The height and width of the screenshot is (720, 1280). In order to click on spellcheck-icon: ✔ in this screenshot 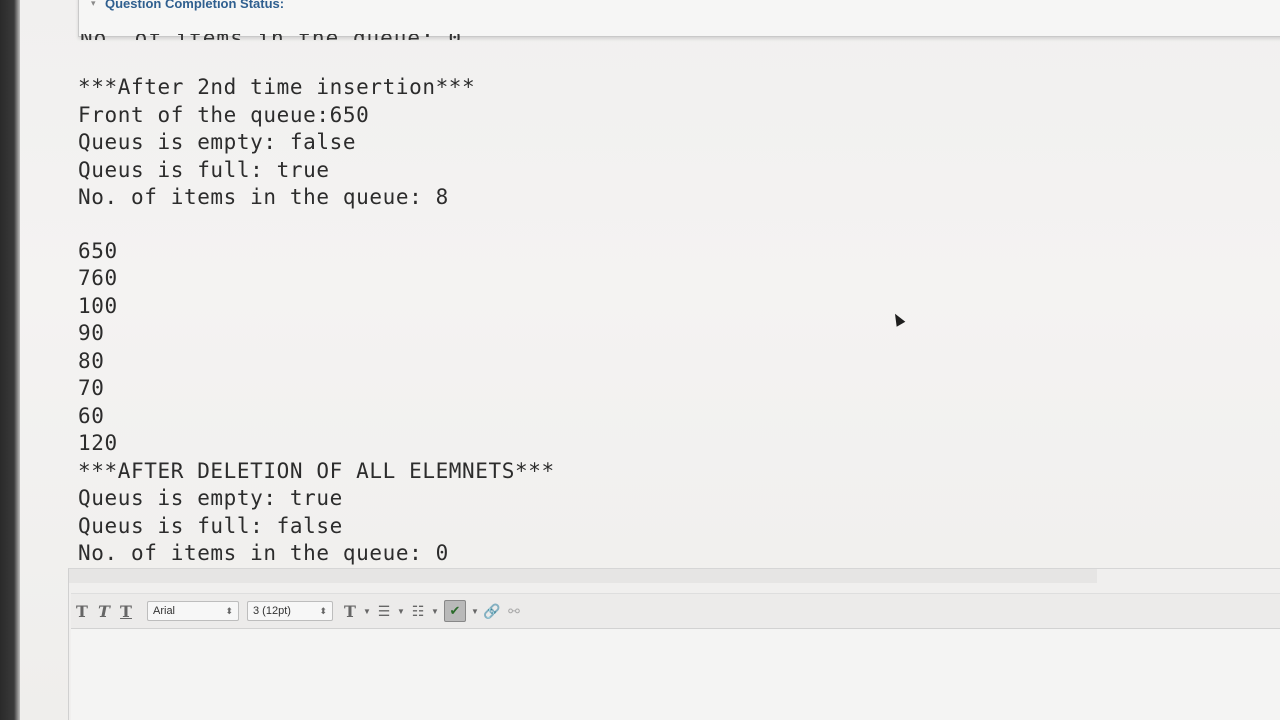, I will do `click(455, 611)`.